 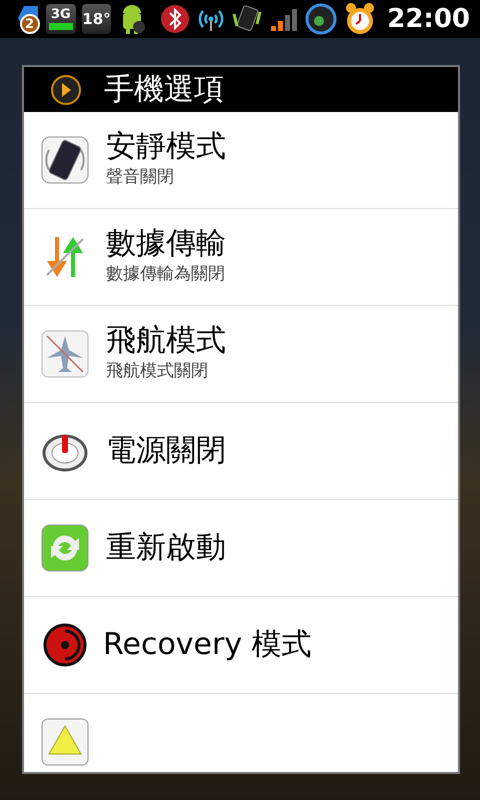 I want to click on temperature-label: 18°, so click(x=97, y=19).